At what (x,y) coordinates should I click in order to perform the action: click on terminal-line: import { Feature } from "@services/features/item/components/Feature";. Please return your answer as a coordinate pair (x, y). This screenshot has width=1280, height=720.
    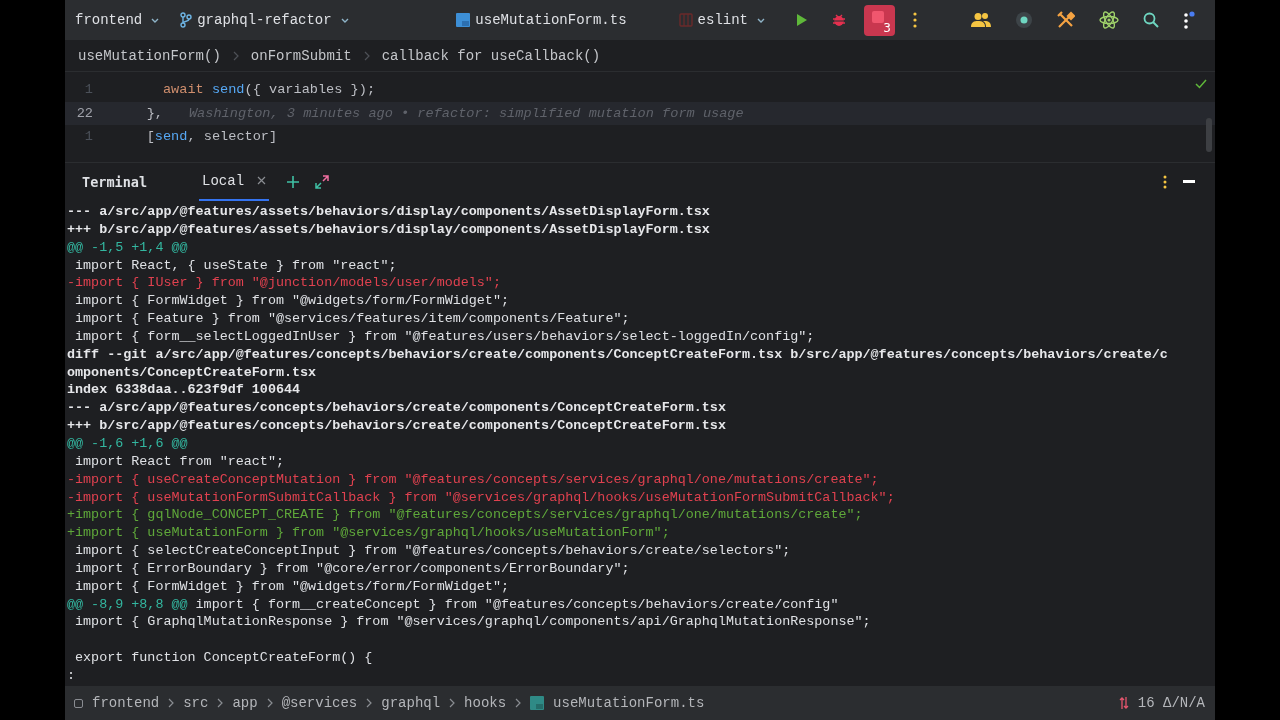
    Looking at the image, I should click on (352, 319).